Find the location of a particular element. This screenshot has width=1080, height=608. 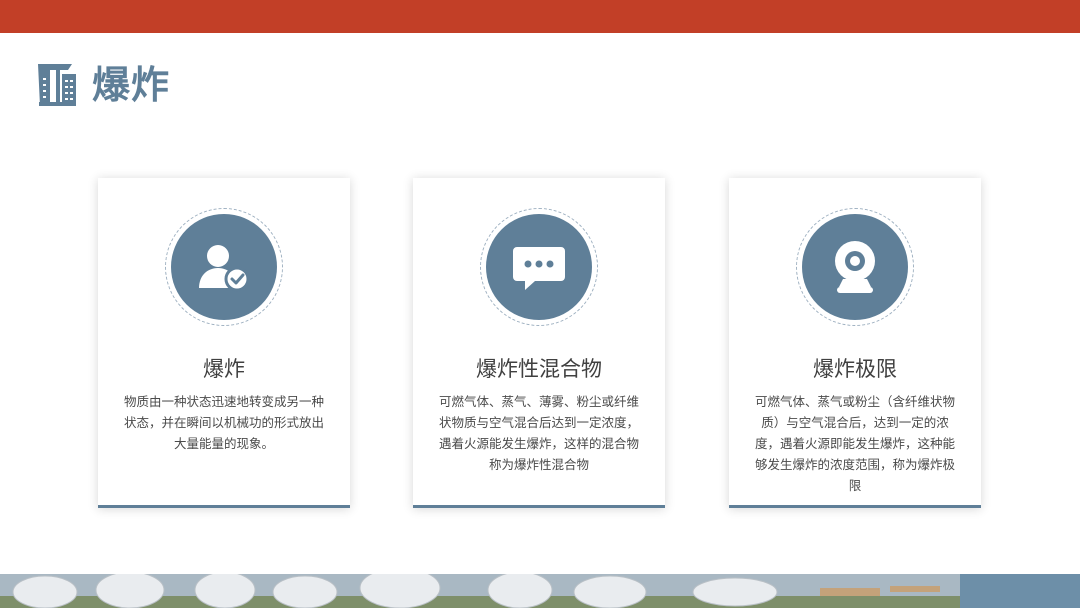

top-bar is located at coordinates (540, 16).